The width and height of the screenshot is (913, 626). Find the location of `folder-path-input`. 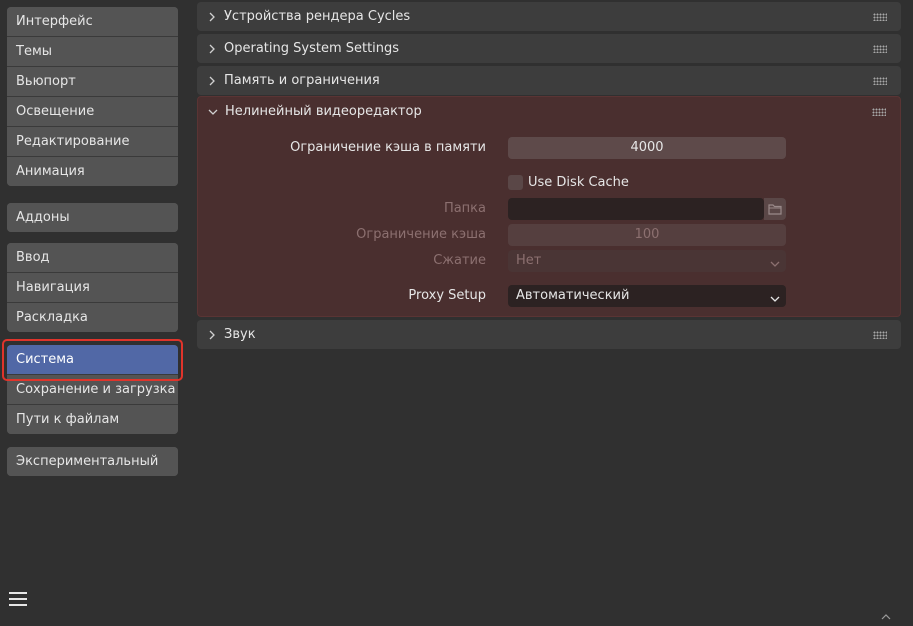

folder-path-input is located at coordinates (636, 209).